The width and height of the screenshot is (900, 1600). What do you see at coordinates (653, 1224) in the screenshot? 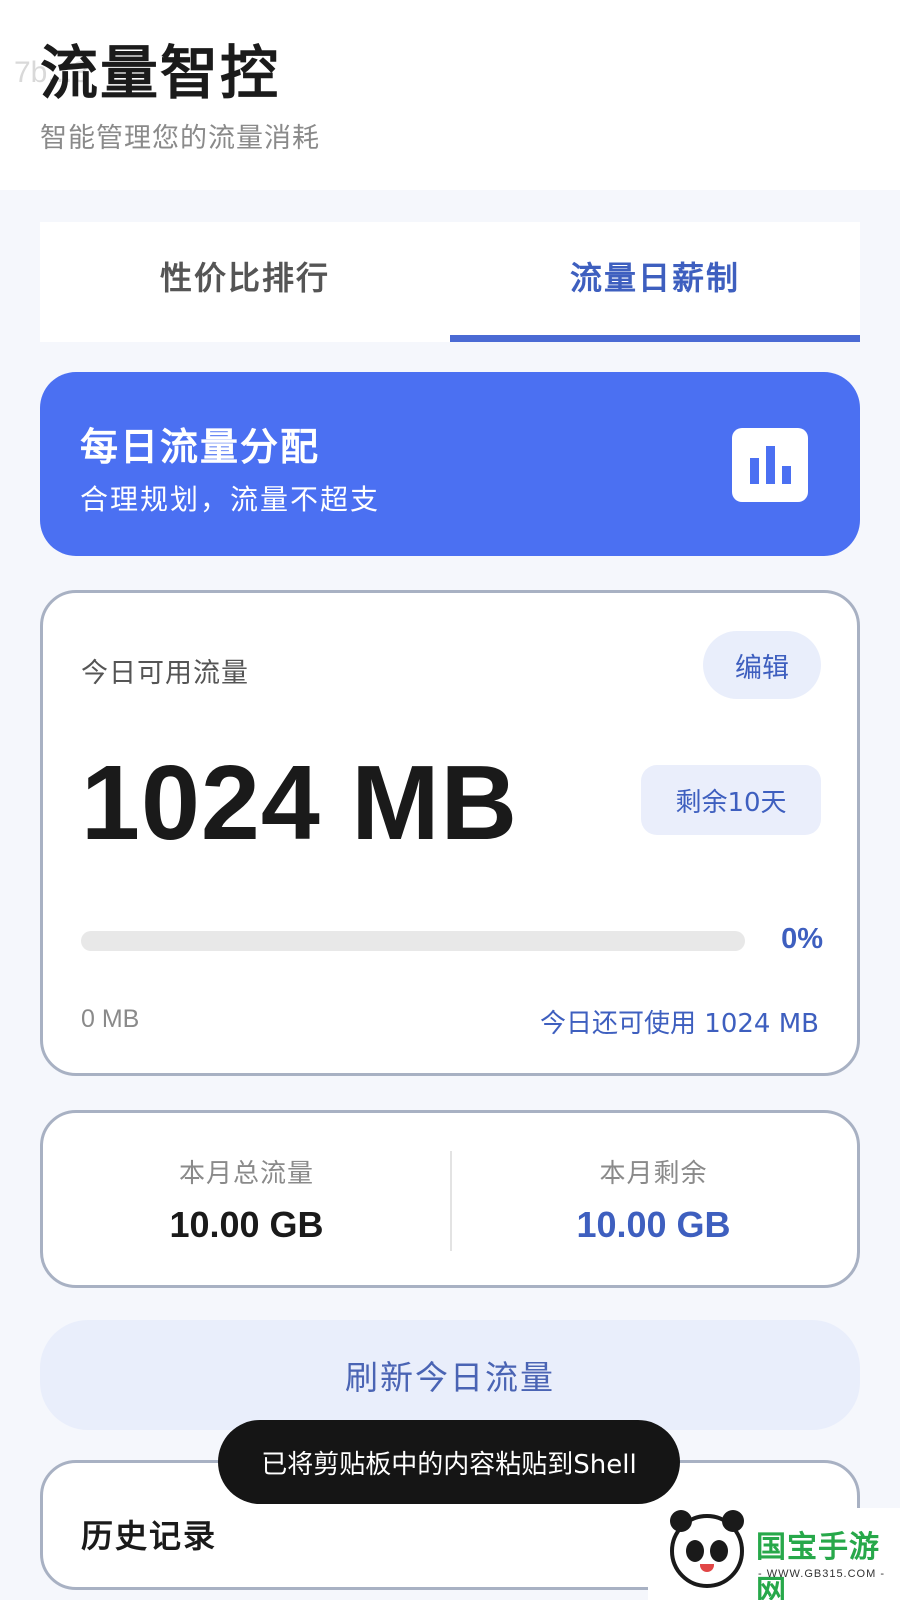
I see `monthly-remaining-value: 10.00 GB` at bounding box center [653, 1224].